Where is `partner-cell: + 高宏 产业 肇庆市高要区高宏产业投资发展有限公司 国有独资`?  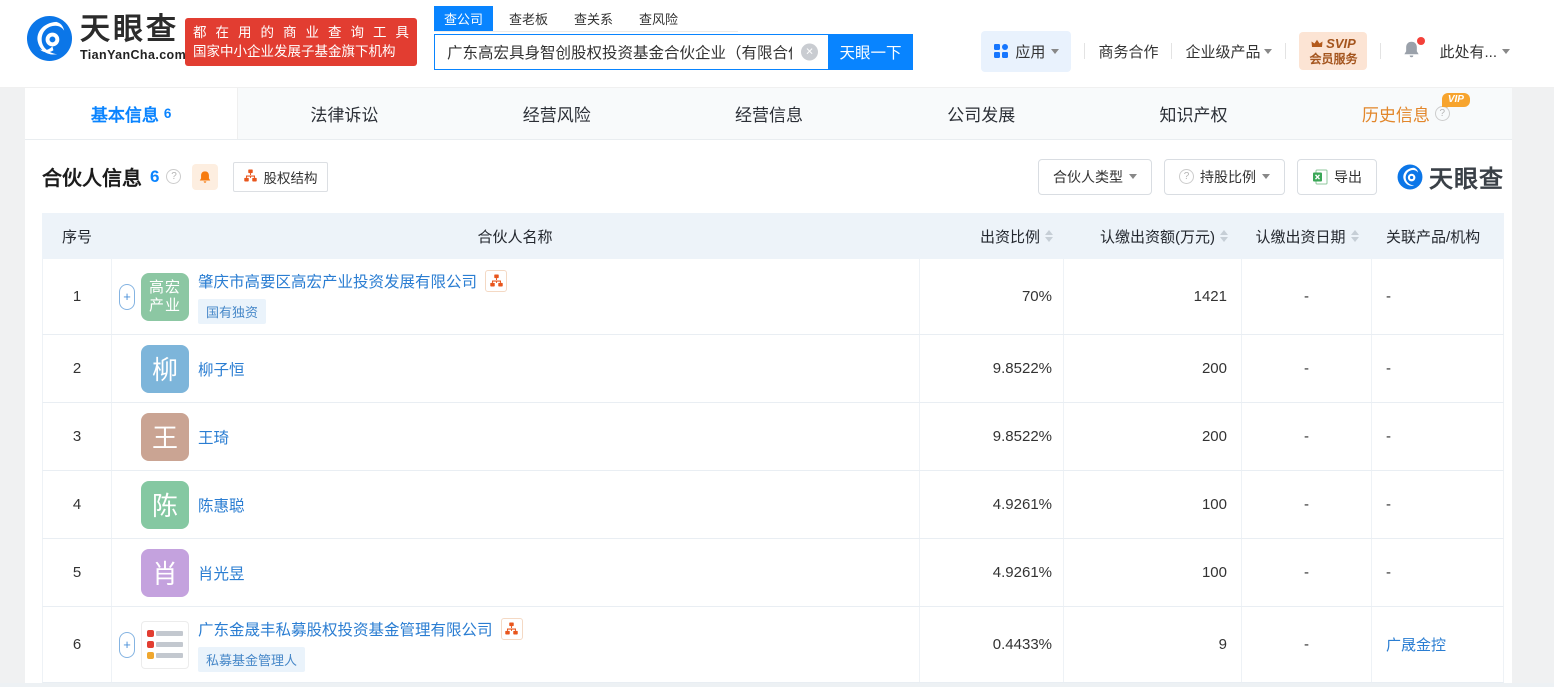 partner-cell: + 高宏 产业 肇庆市高要区高宏产业投资发展有限公司 国有独资 is located at coordinates (515, 296).